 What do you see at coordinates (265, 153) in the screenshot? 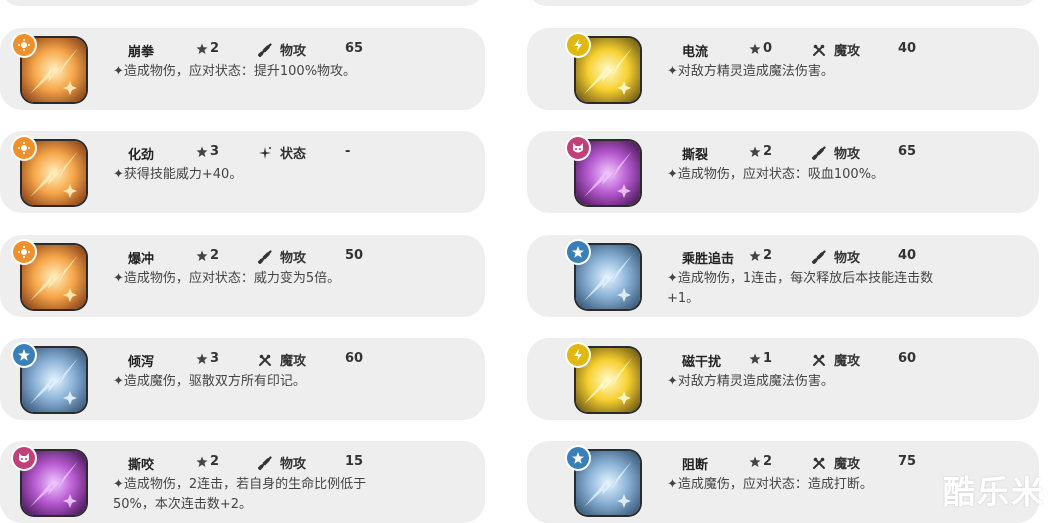
I see `sparkle-icon` at bounding box center [265, 153].